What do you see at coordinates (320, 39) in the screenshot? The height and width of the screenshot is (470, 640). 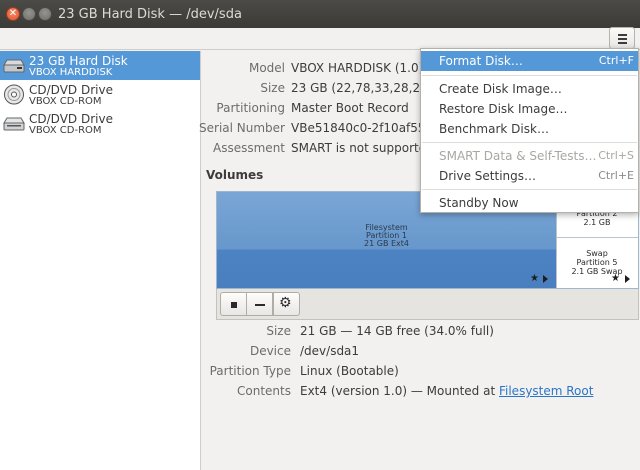 I see `header-bar` at bounding box center [320, 39].